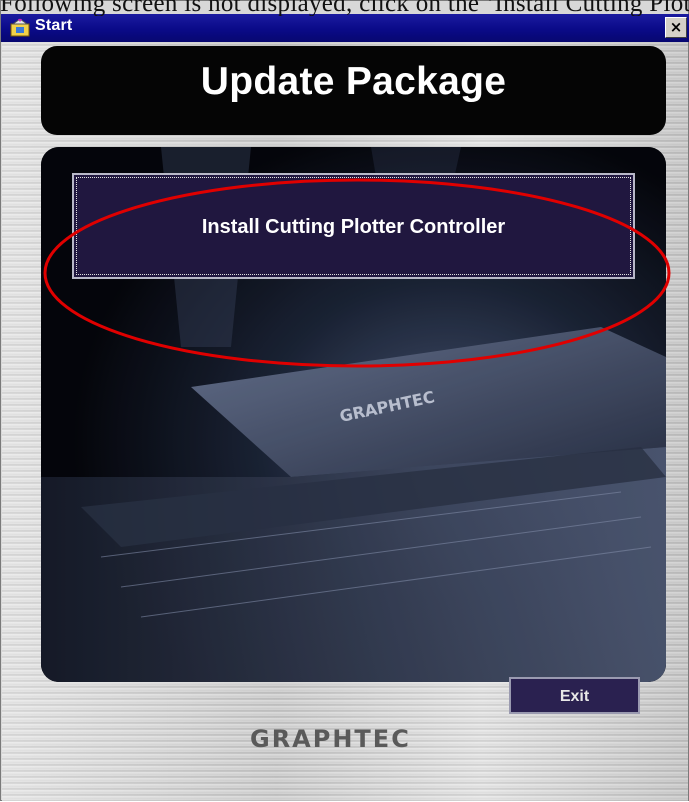 The height and width of the screenshot is (802, 689). I want to click on header-panel: Update Package, so click(353, 90).